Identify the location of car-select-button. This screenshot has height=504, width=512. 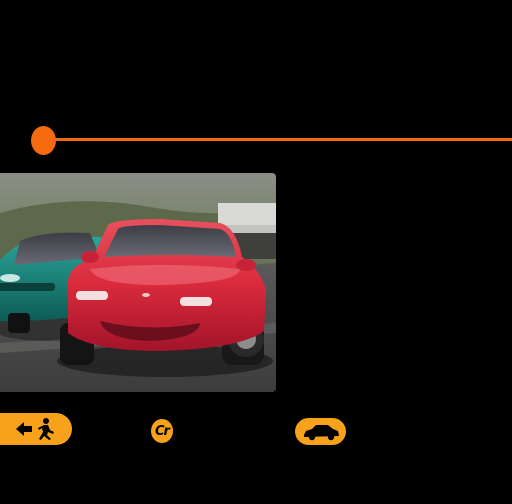
(320, 431).